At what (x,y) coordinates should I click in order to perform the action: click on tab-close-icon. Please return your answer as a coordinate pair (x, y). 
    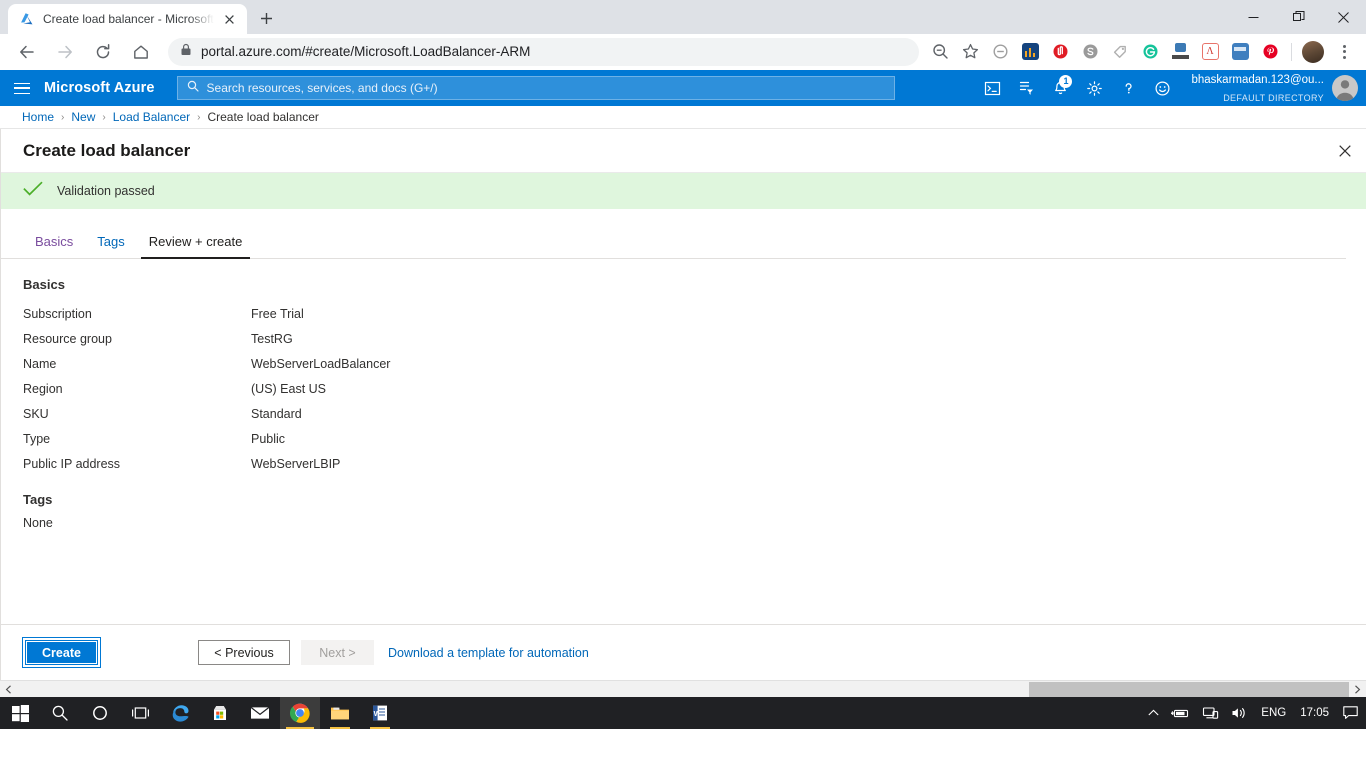
    Looking at the image, I should click on (230, 19).